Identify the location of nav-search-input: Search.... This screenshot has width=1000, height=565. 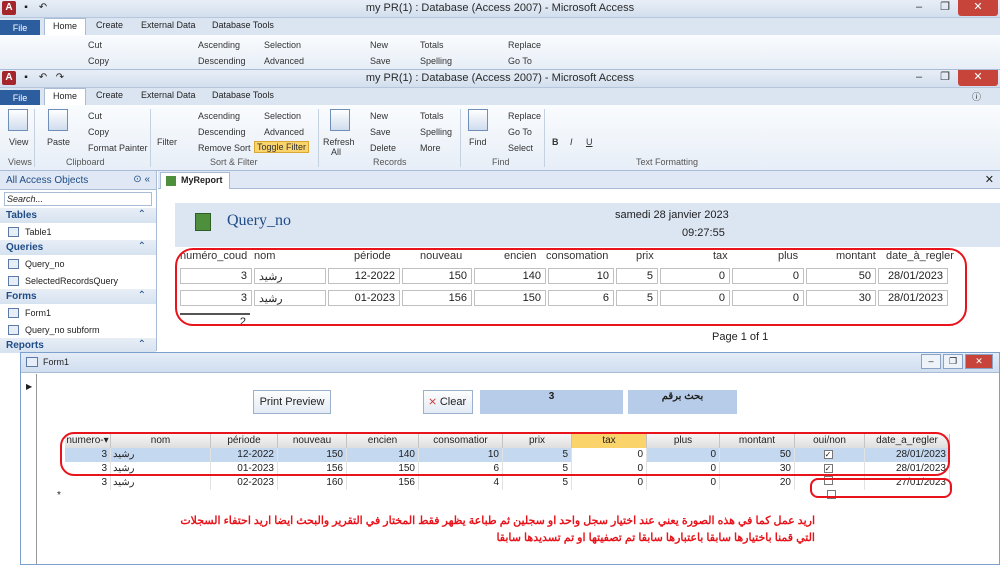
(78, 199).